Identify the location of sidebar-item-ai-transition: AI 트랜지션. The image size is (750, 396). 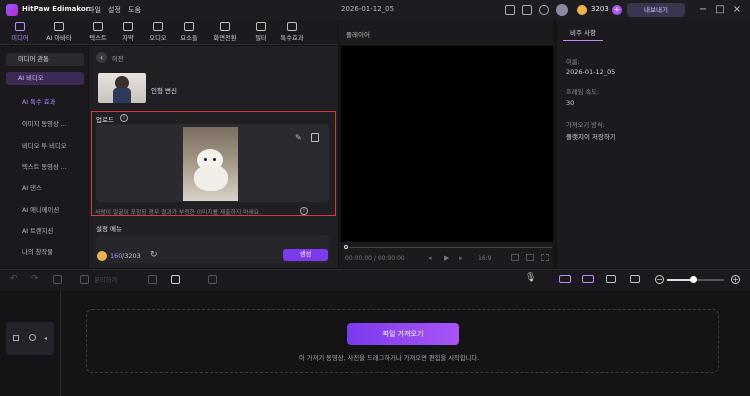
(37, 230).